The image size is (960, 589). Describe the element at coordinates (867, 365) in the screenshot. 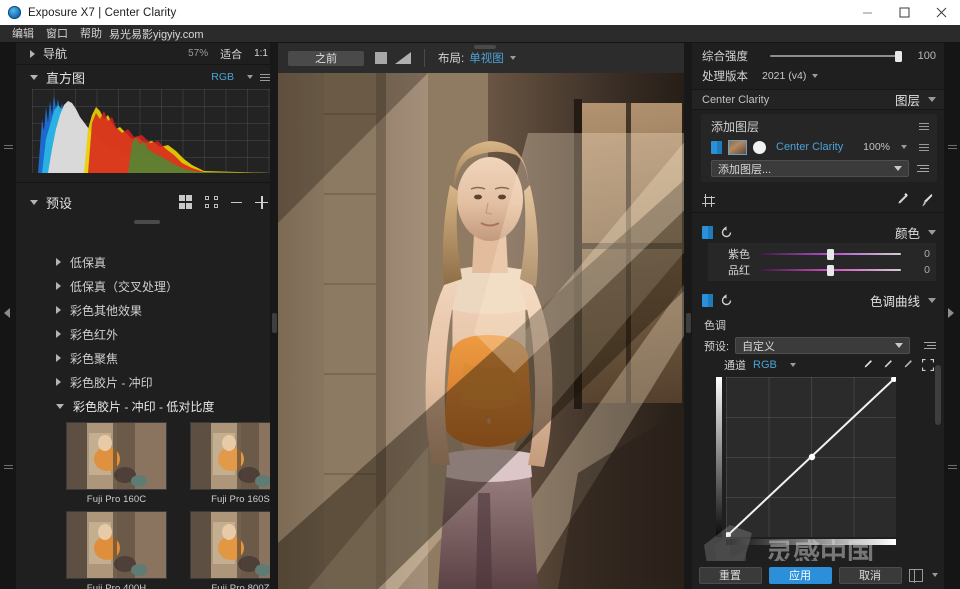

I see `eyedropper-white-point-icon` at that location.